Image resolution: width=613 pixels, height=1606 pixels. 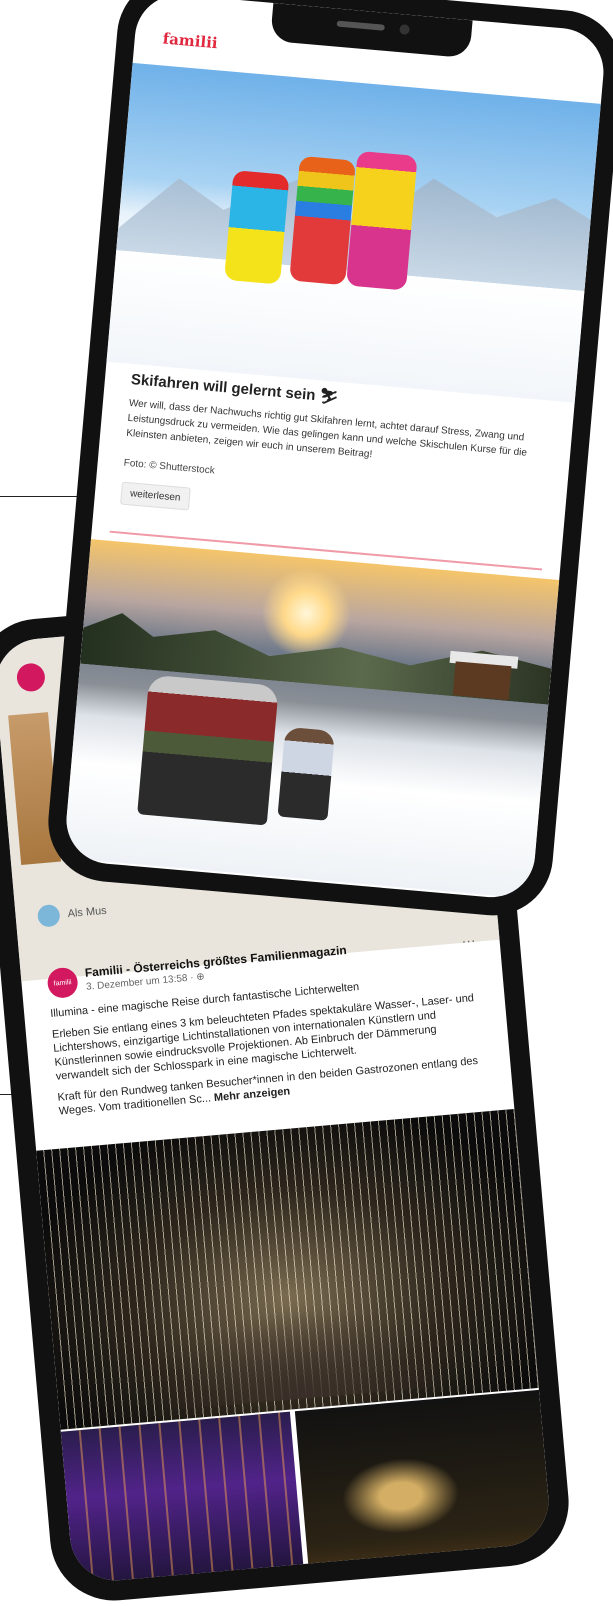 What do you see at coordinates (424, 1485) in the screenshot?
I see `post-image-right` at bounding box center [424, 1485].